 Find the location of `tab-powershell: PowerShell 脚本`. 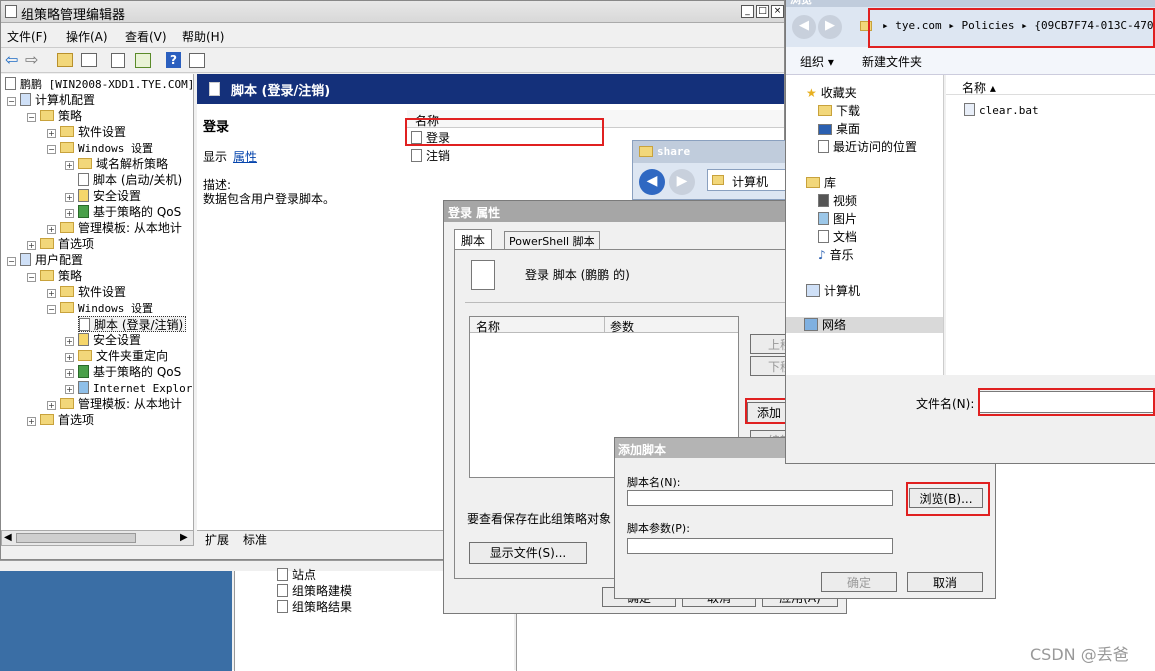

tab-powershell: PowerShell 脚本 is located at coordinates (552, 240).